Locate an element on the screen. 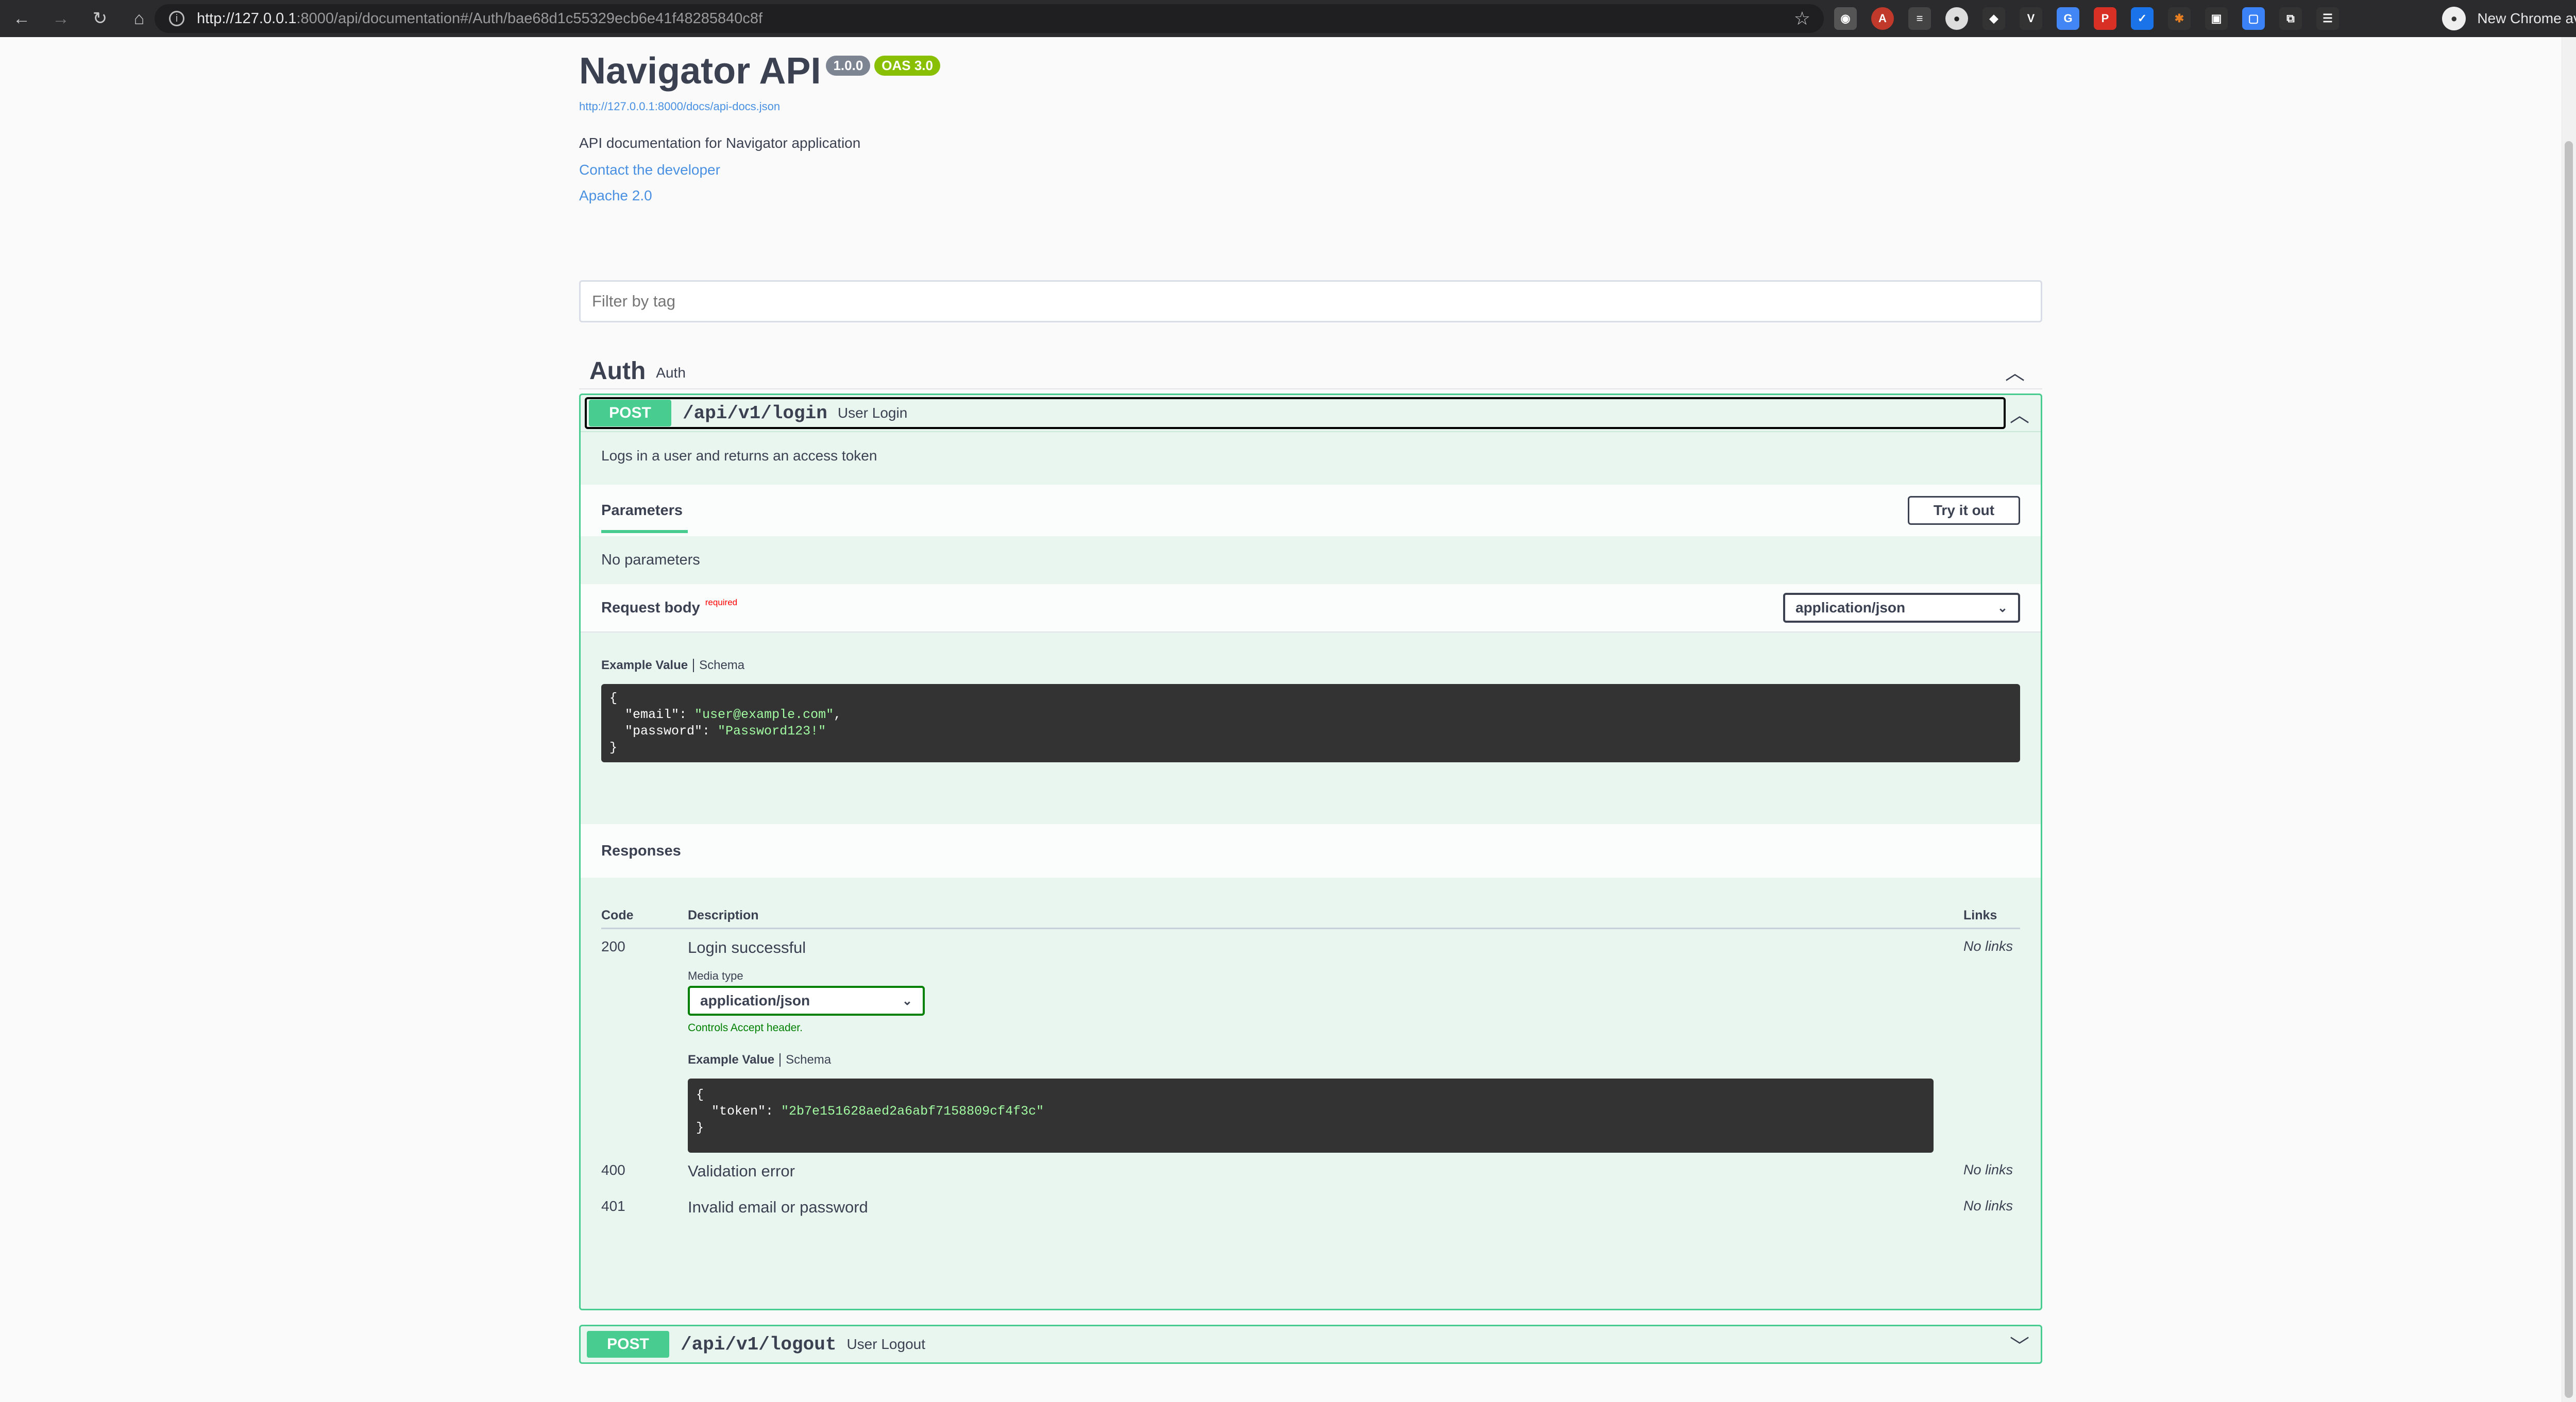  forward-icon: → is located at coordinates (60, 19).